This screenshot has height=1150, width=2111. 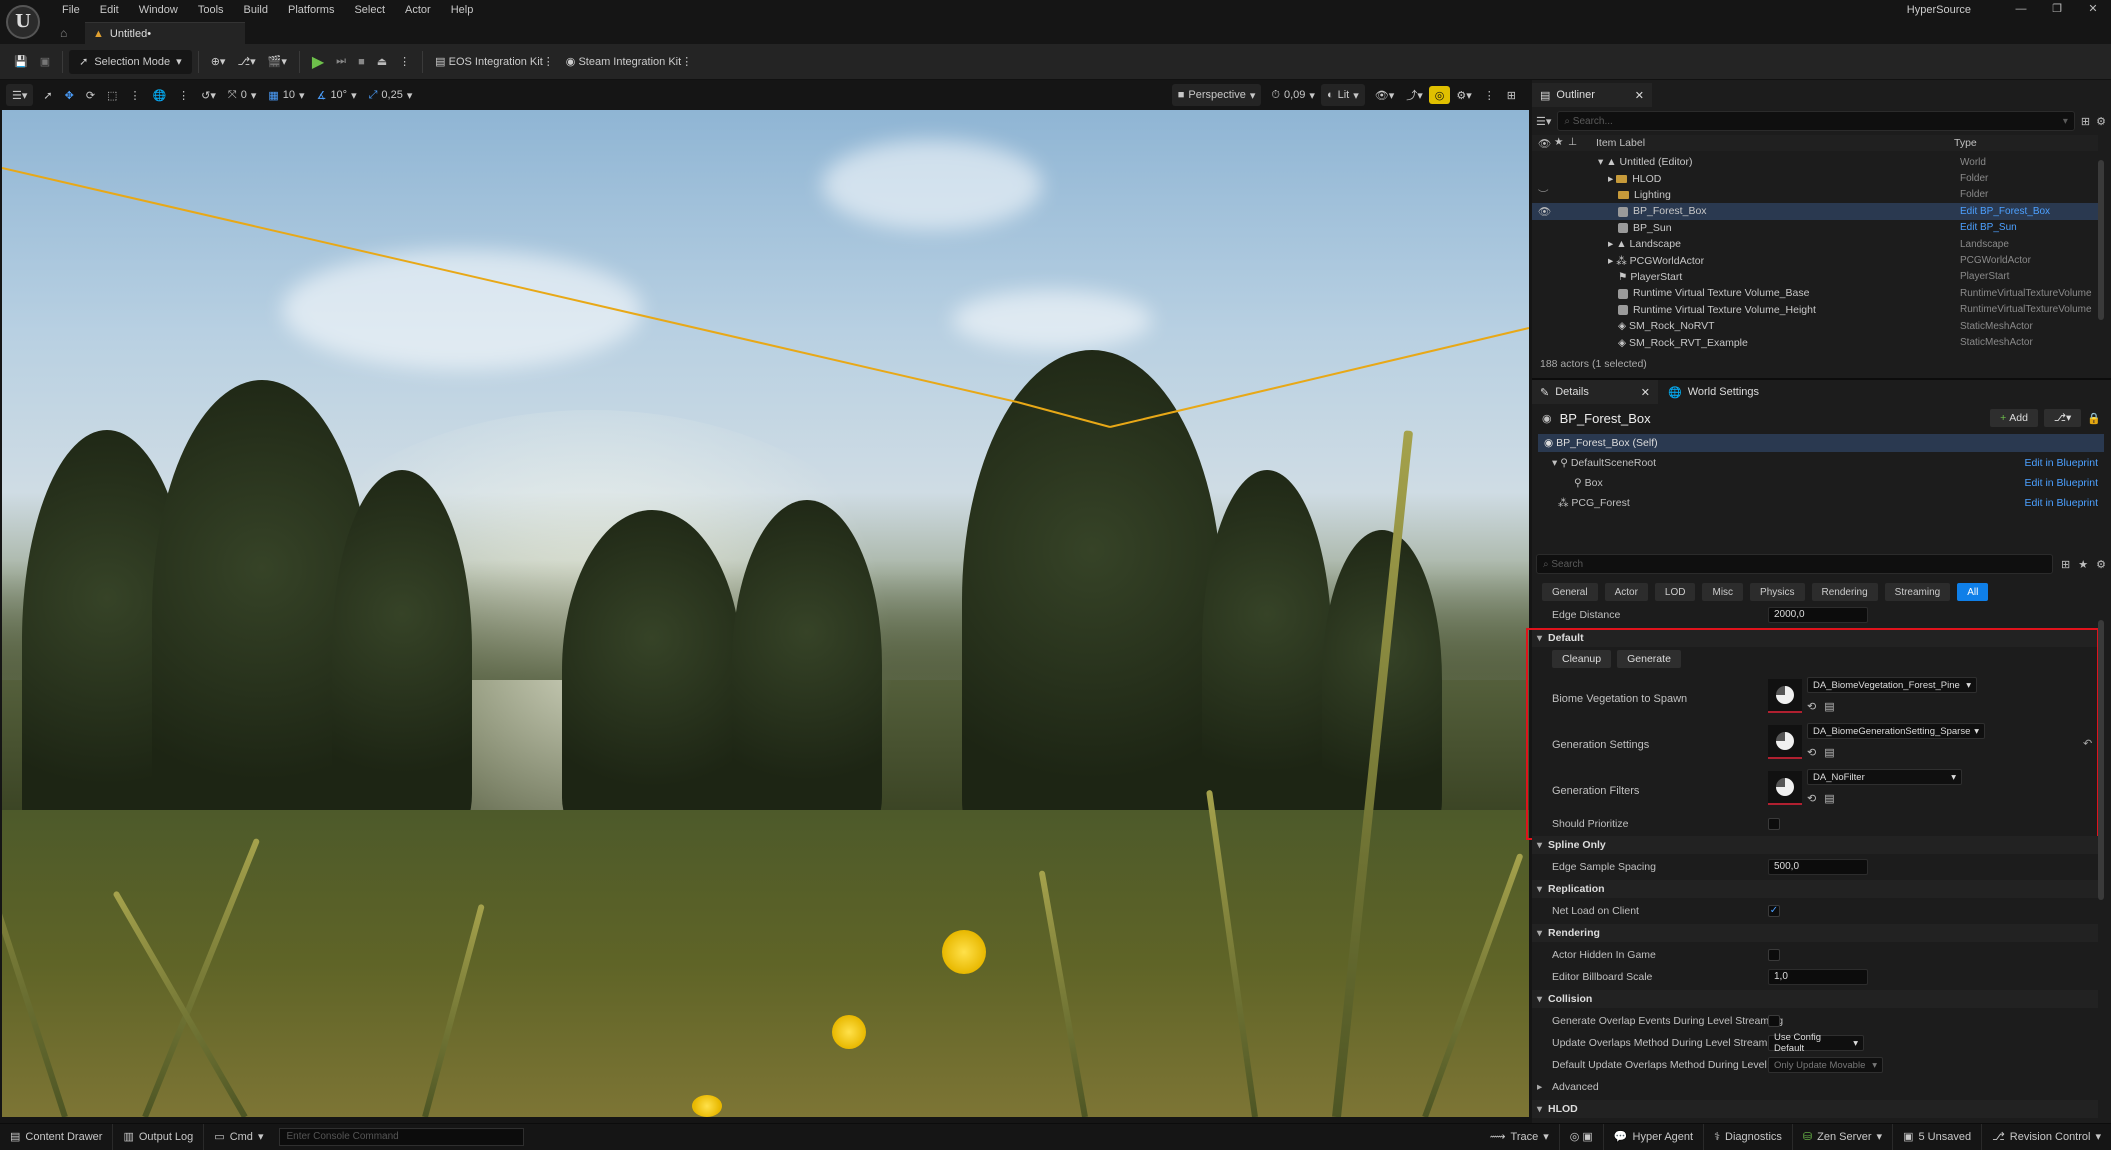 I want to click on menu-file: File, so click(x=71, y=10).